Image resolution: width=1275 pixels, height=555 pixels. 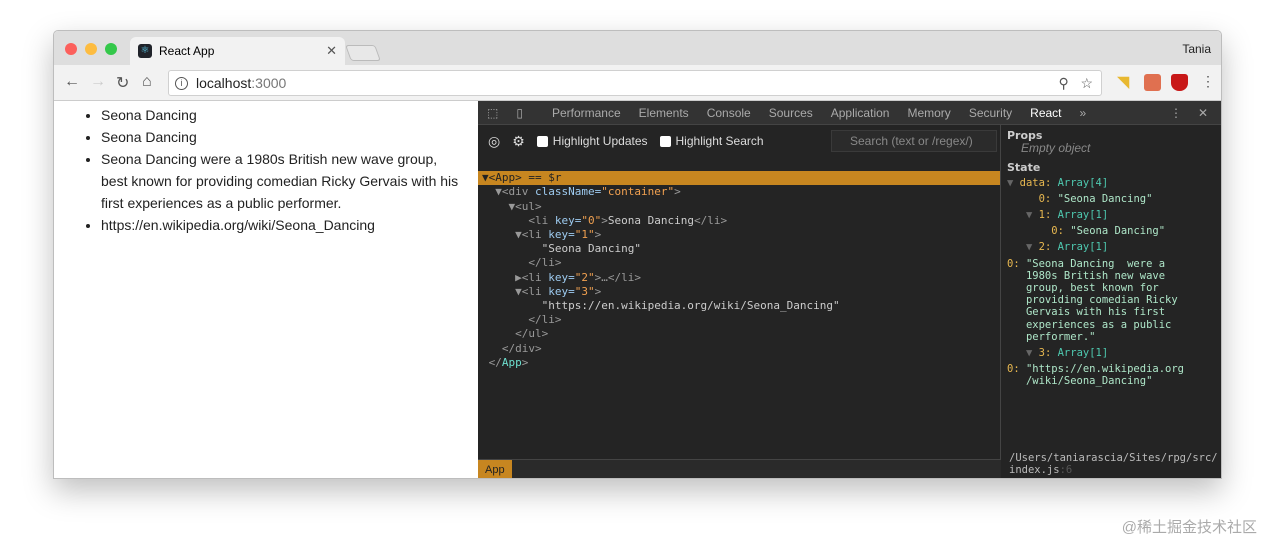 What do you see at coordinates (224, 83) in the screenshot?
I see `url-host: localhost` at bounding box center [224, 83].